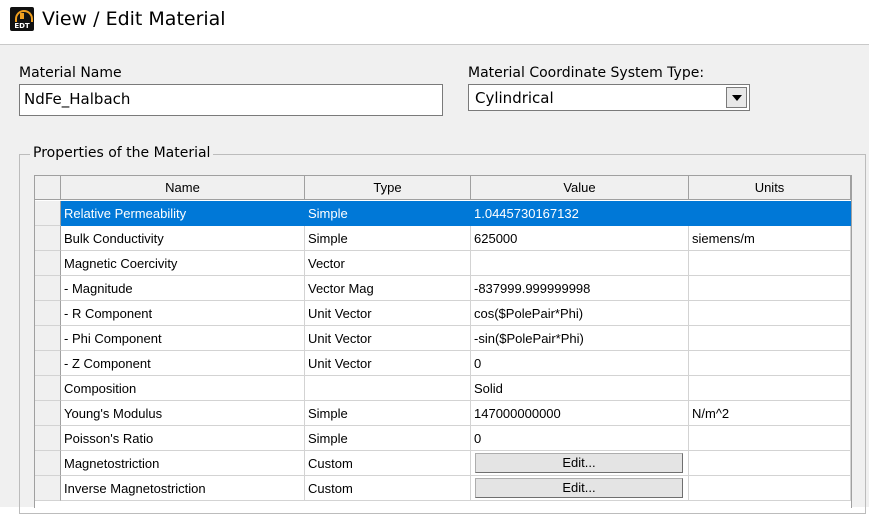 The width and height of the screenshot is (869, 514). What do you see at coordinates (183, 363) in the screenshot?
I see `cell-name: - Z Component` at bounding box center [183, 363].